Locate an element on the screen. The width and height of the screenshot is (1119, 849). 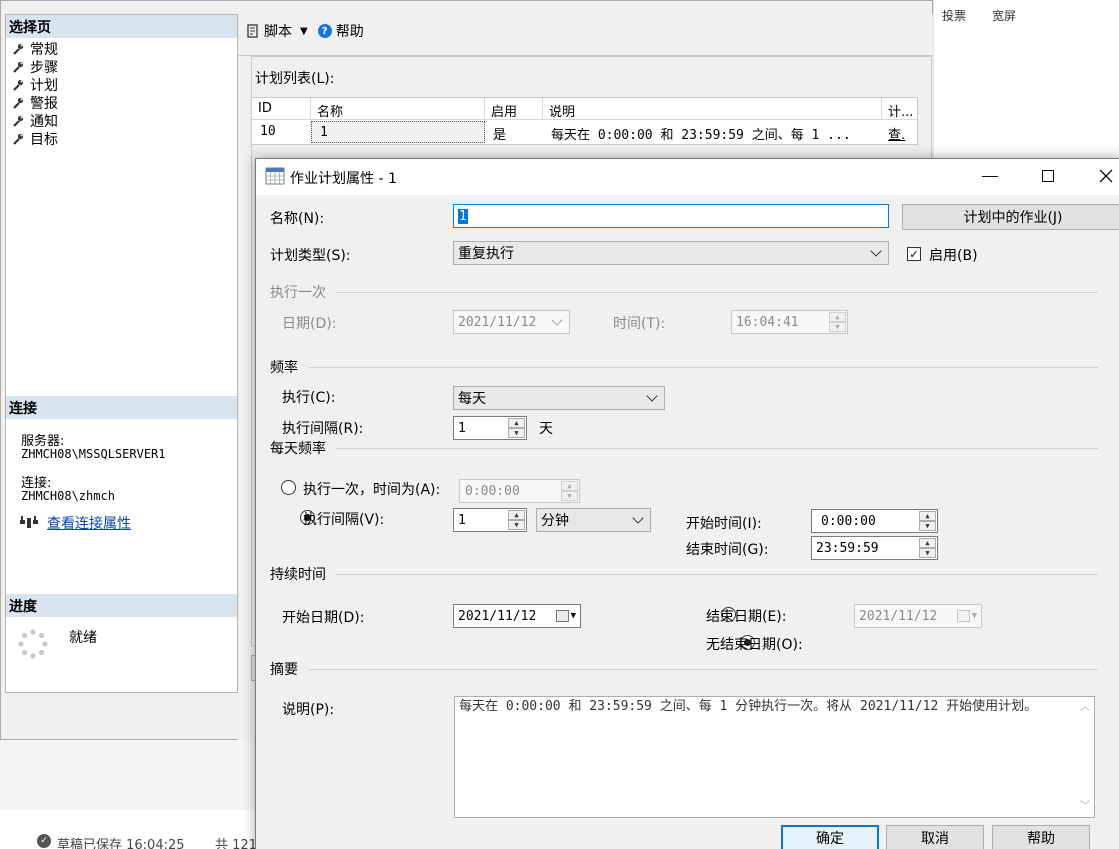
saved-check-icon: ✓ is located at coordinates (44, 841).